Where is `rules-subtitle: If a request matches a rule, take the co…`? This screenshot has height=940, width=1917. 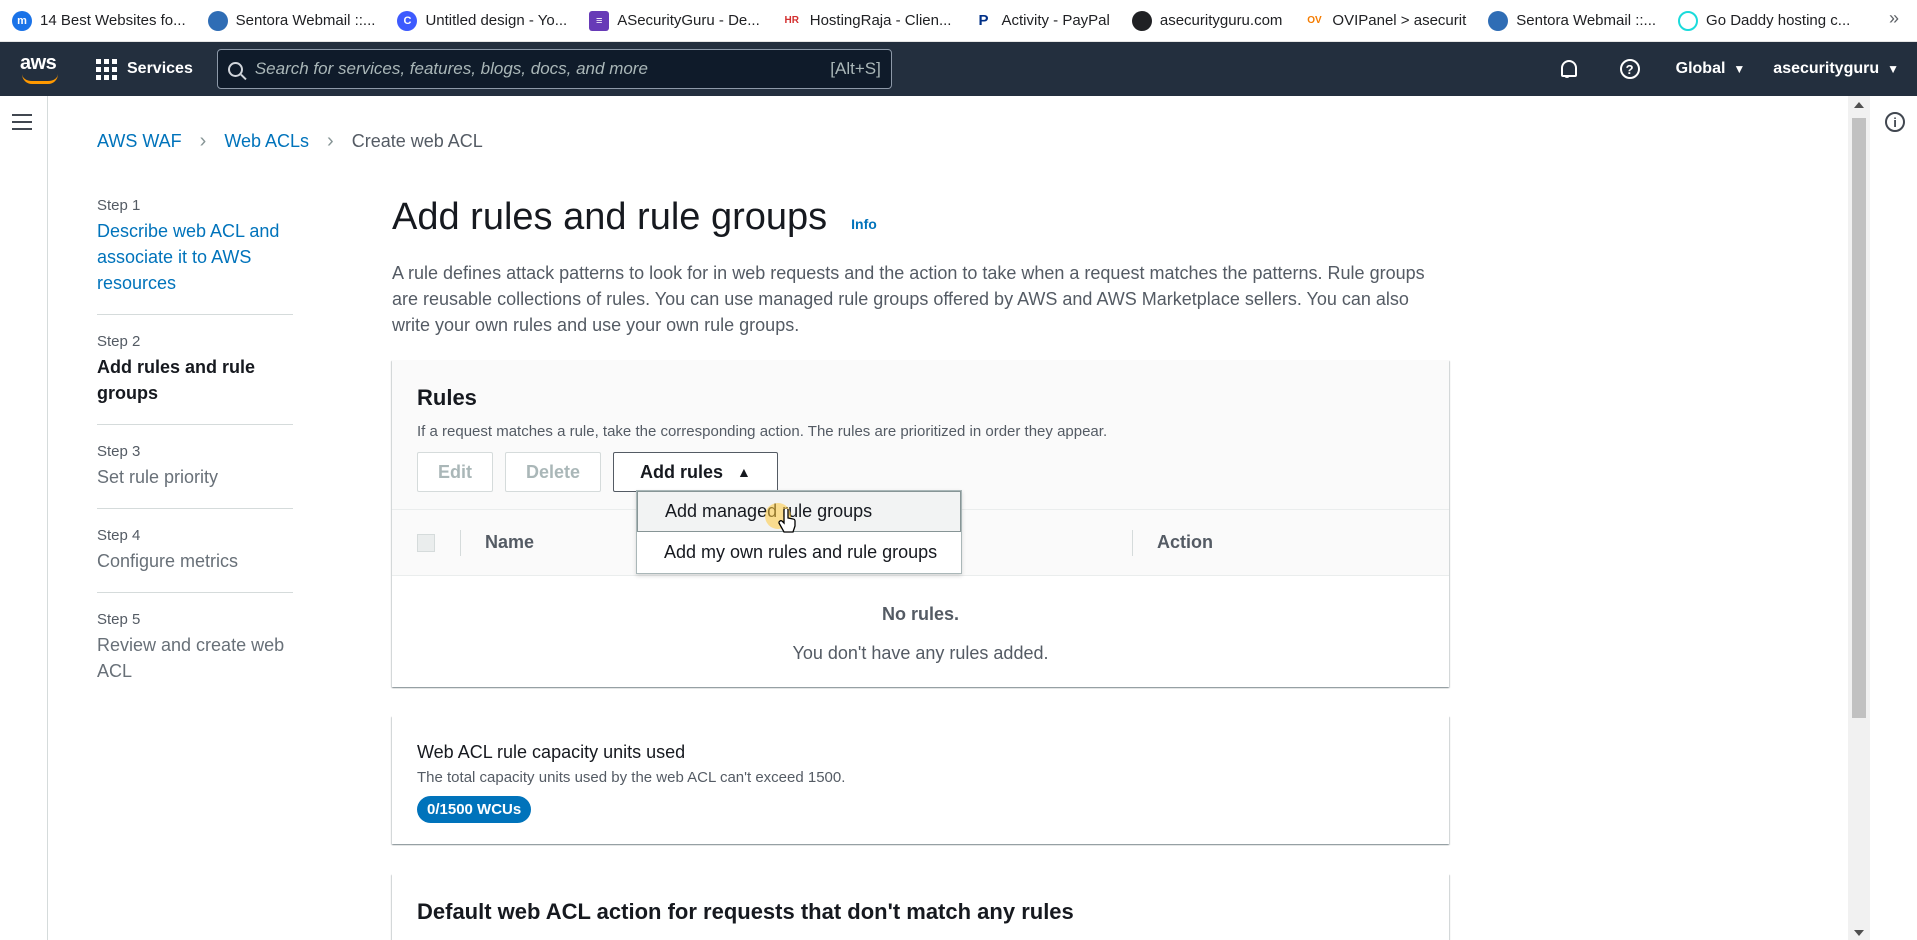 rules-subtitle: If a request matches a rule, take the co… is located at coordinates (762, 431).